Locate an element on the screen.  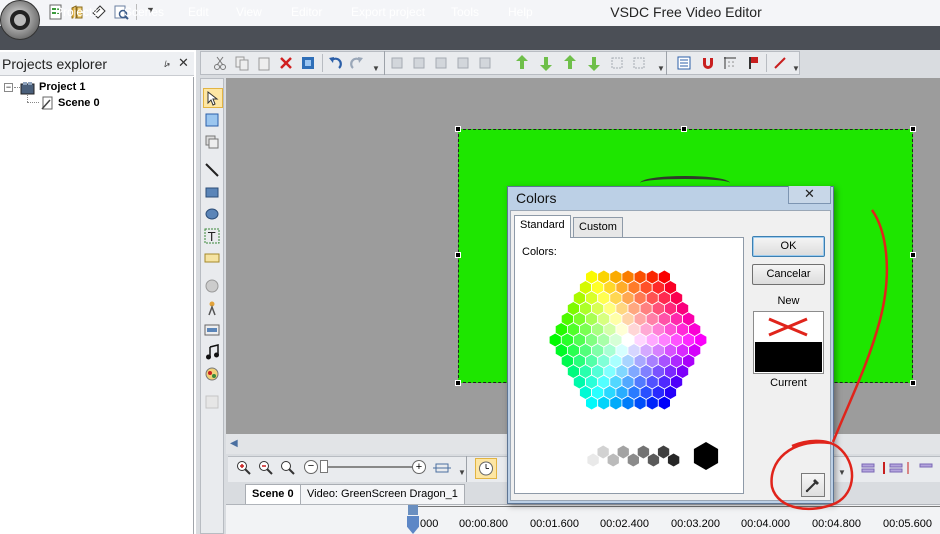
app-logo-icon is located at coordinates (20, 20).